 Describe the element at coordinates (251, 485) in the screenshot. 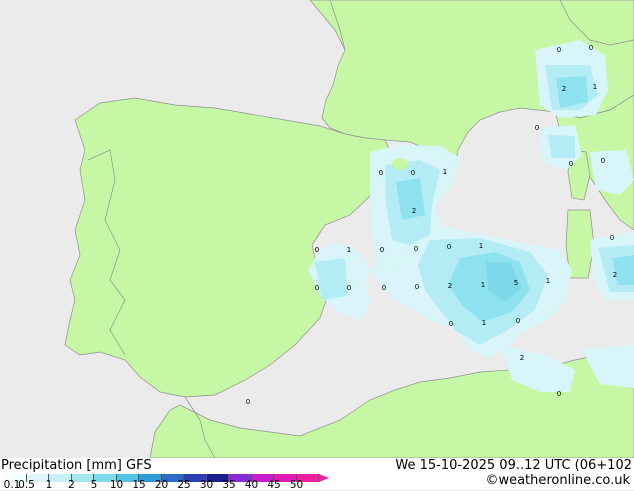

I see `scale-tick-label: 40` at that location.